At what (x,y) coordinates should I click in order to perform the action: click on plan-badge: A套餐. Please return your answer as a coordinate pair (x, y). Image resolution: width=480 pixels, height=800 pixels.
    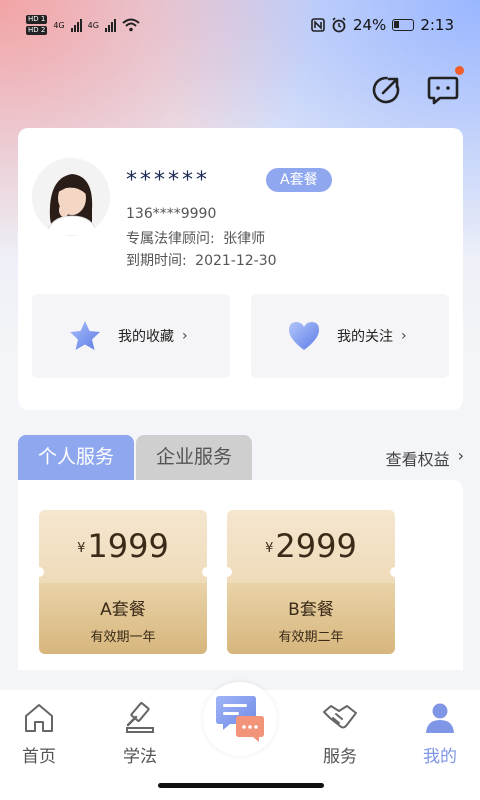
    Looking at the image, I should click on (299, 180).